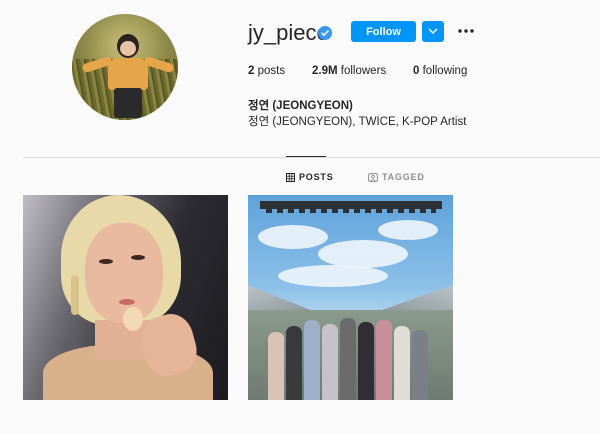  What do you see at coordinates (290, 177) in the screenshot?
I see `grid-icon` at bounding box center [290, 177].